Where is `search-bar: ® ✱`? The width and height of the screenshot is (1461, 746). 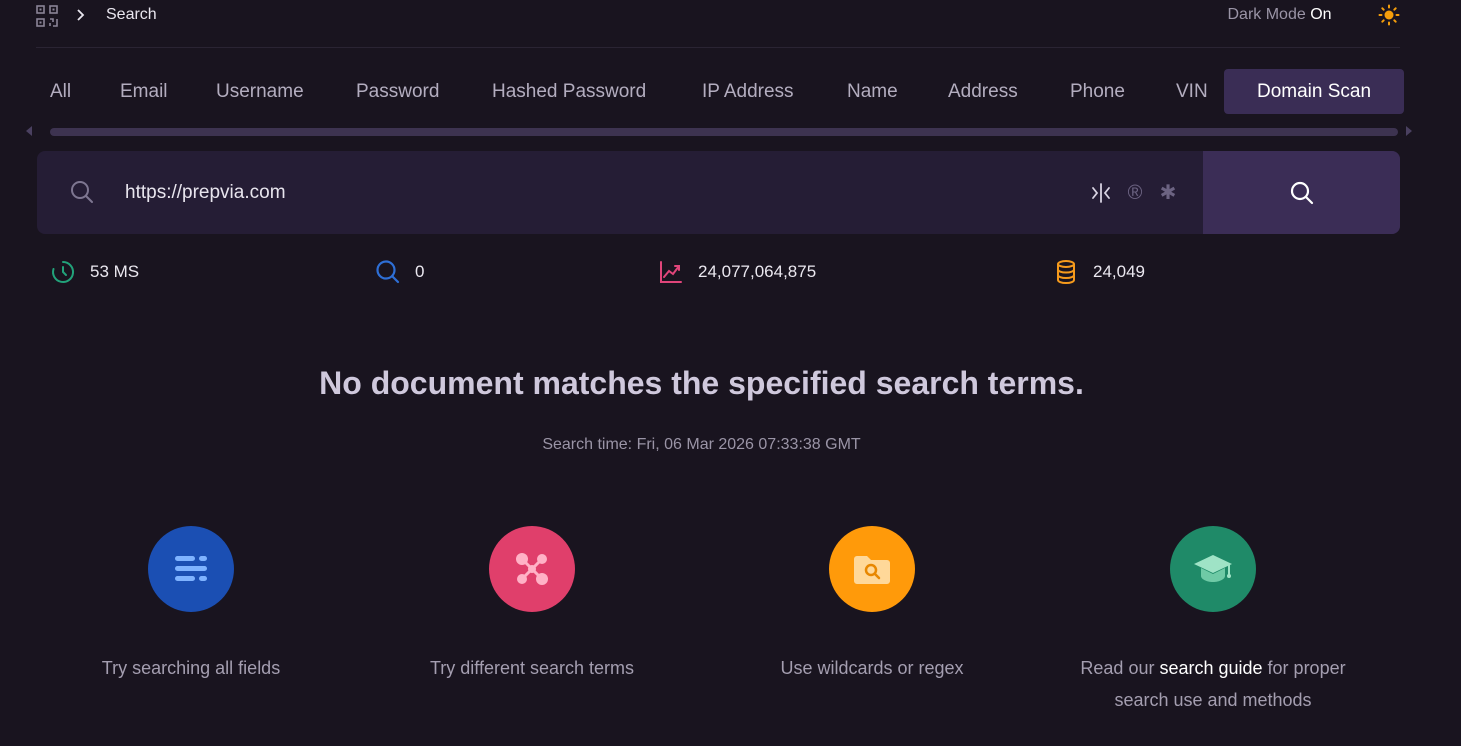
search-bar: ® ✱ is located at coordinates (718, 192).